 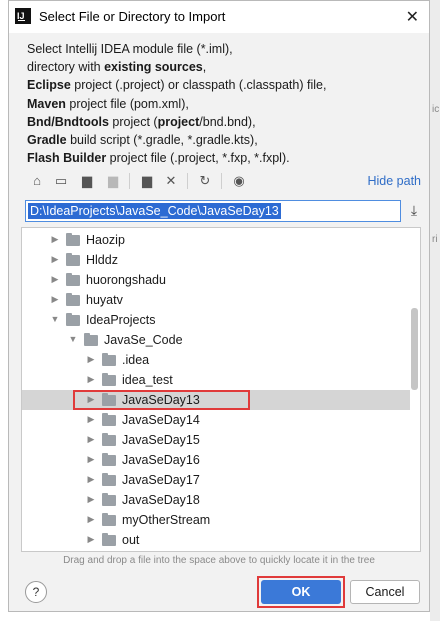 I want to click on tree-row-label: IdeaProjects, so click(x=121, y=320).